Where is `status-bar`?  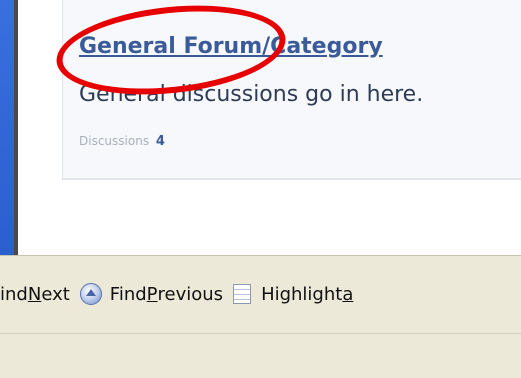 status-bar is located at coordinates (260, 355).